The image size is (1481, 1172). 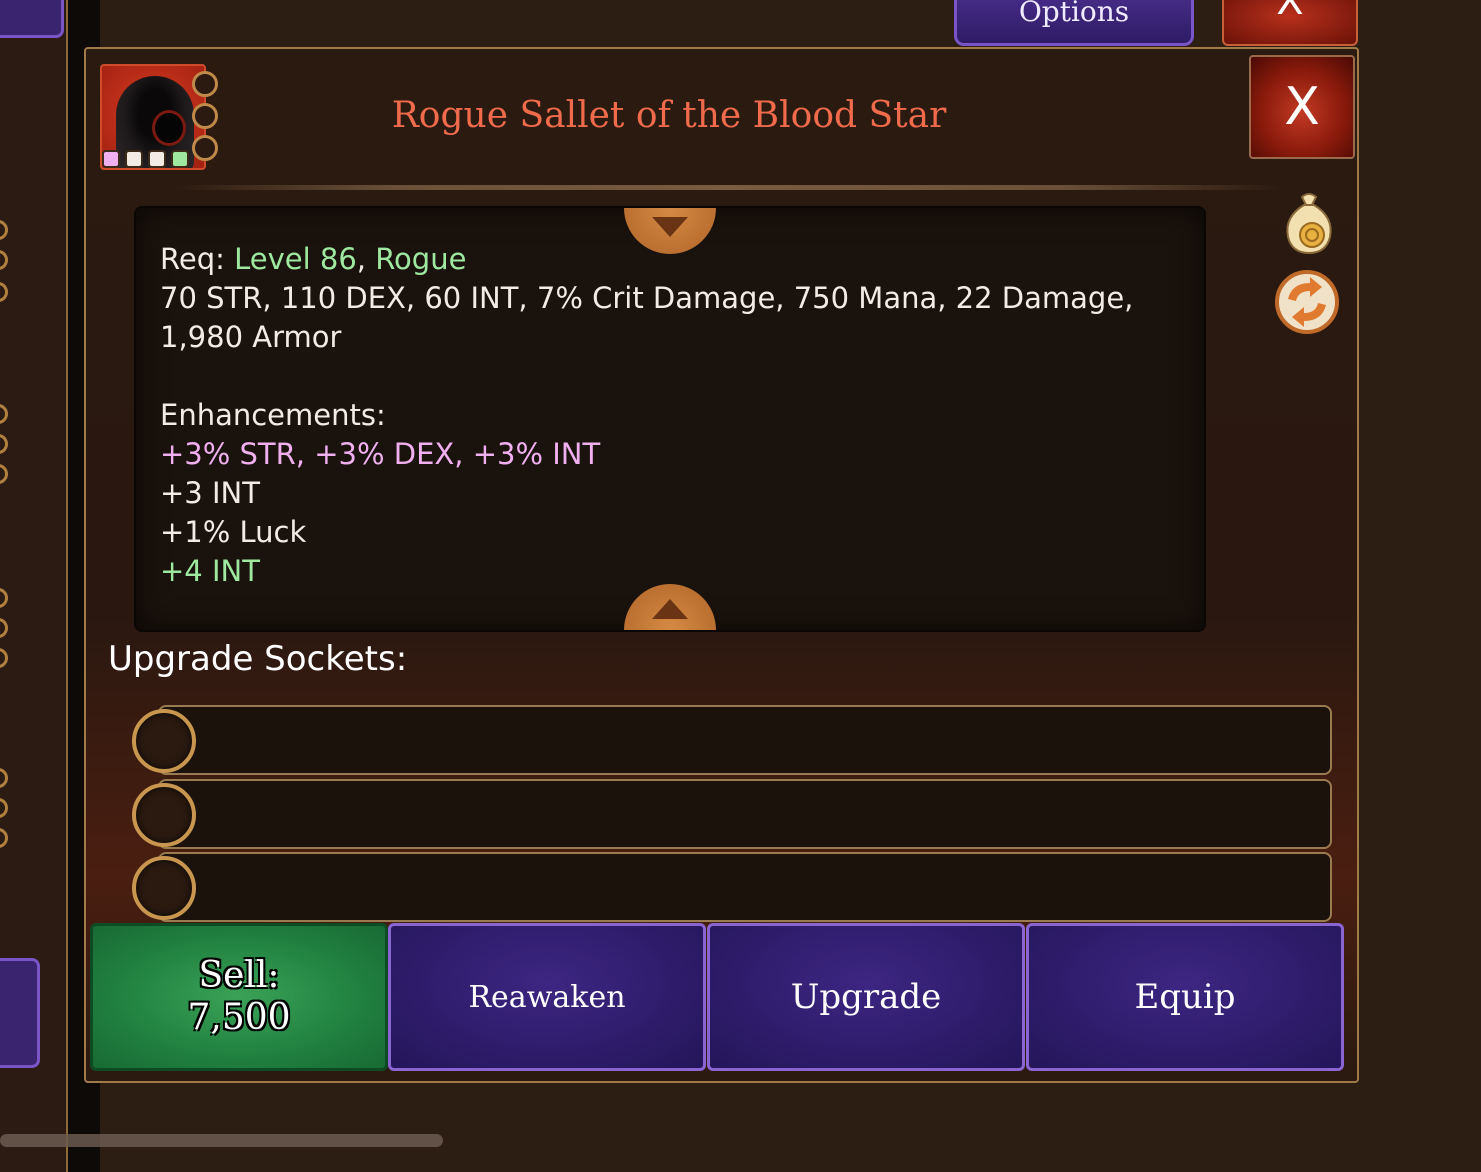 What do you see at coordinates (192, 259) in the screenshot?
I see `req-label: Req:` at bounding box center [192, 259].